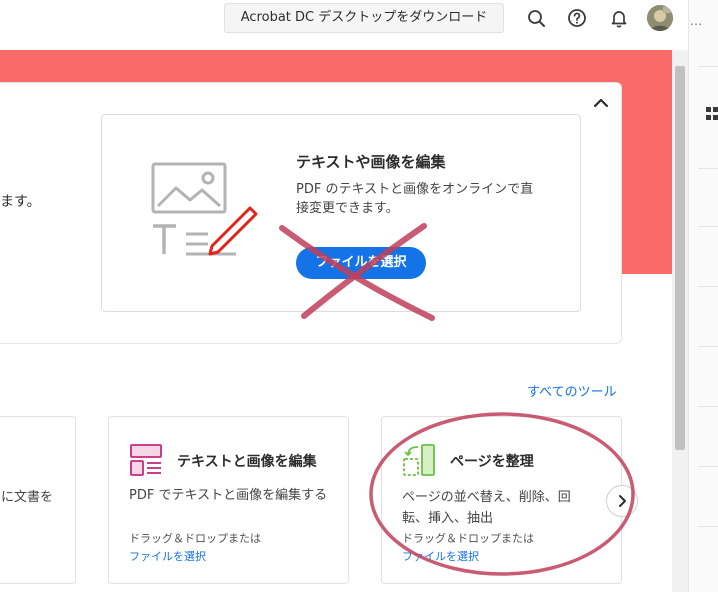  I want to click on apps-grid-icon, so click(712, 113).